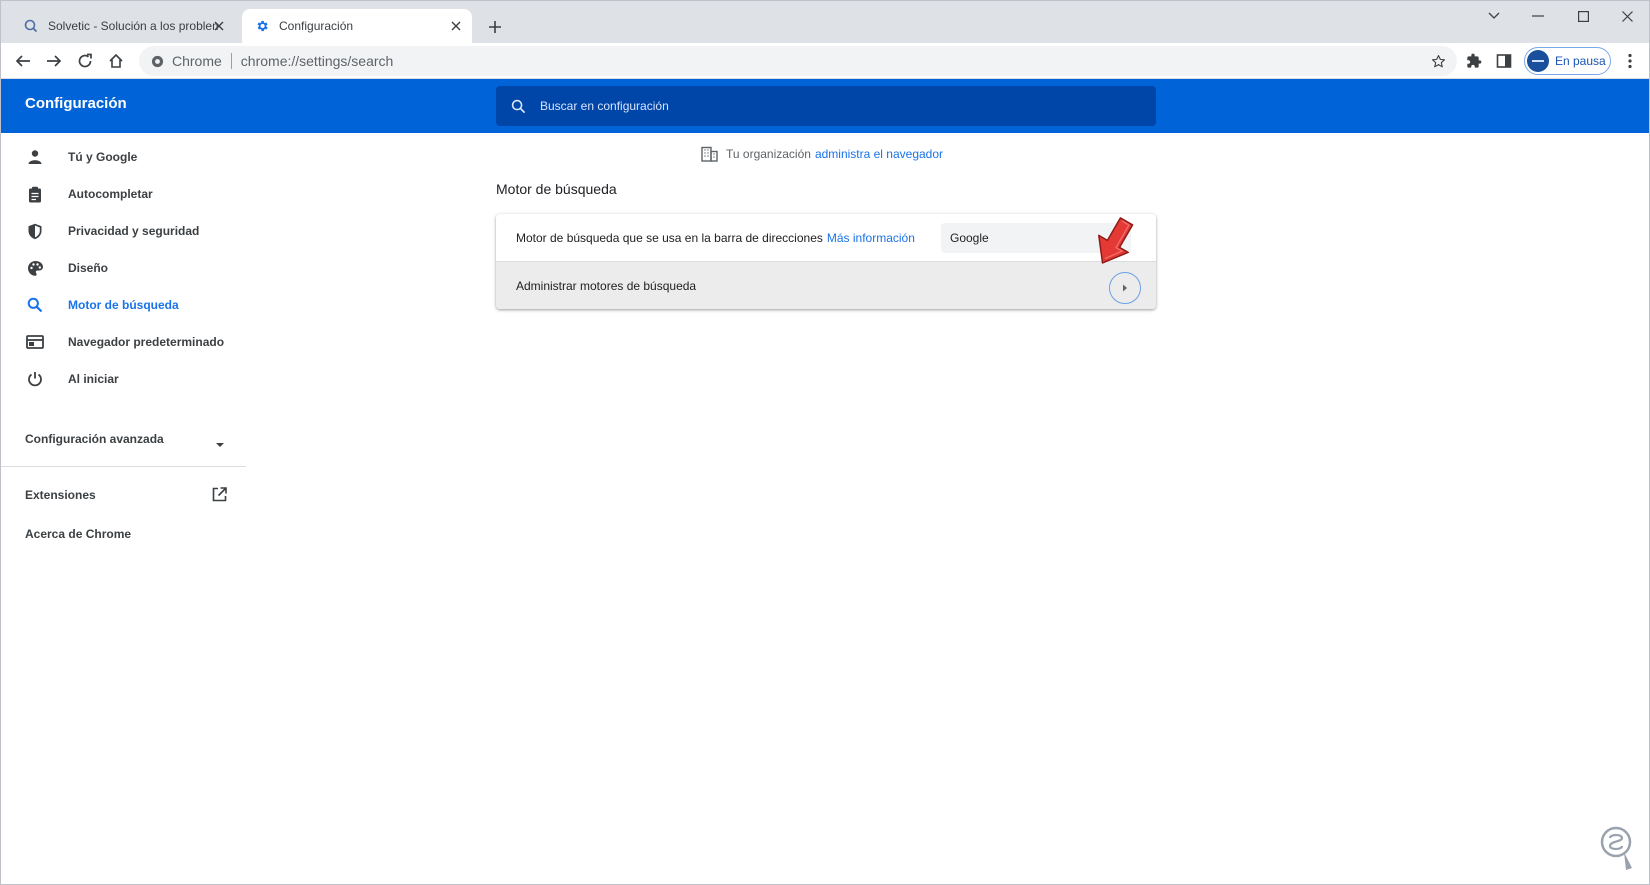  What do you see at coordinates (1616, 848) in the screenshot?
I see `solvetic-logo-icon` at bounding box center [1616, 848].